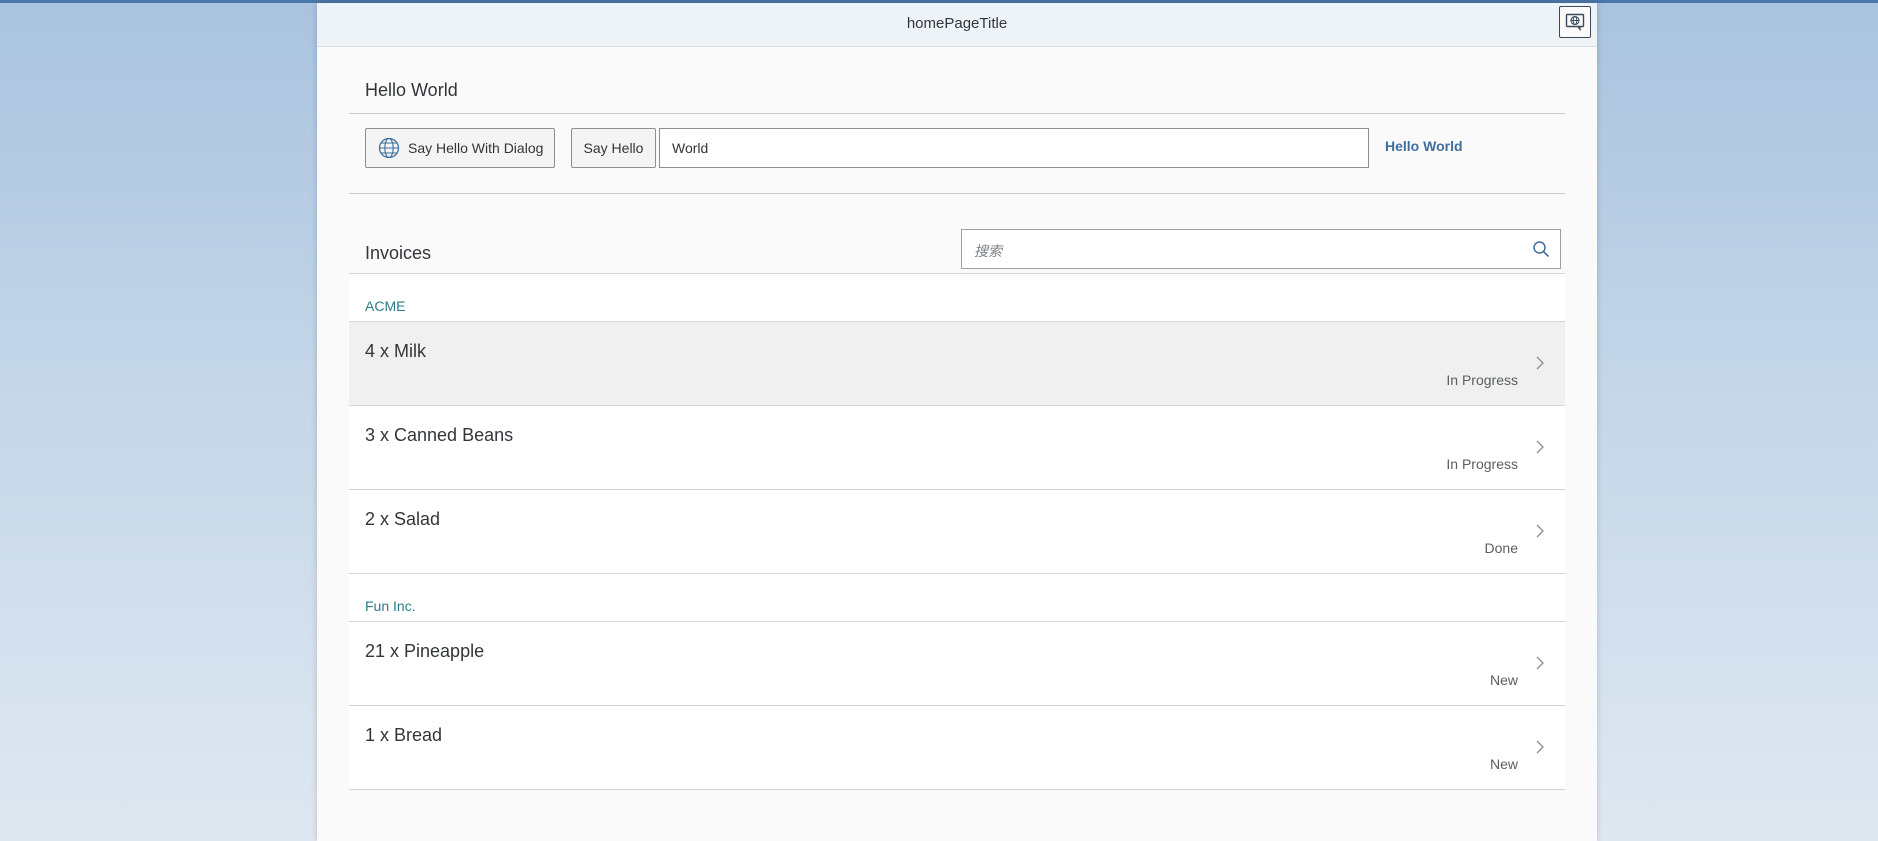 Image resolution: width=1878 pixels, height=841 pixels. Describe the element at coordinates (1501, 548) in the screenshot. I see `item-status: Done` at that location.